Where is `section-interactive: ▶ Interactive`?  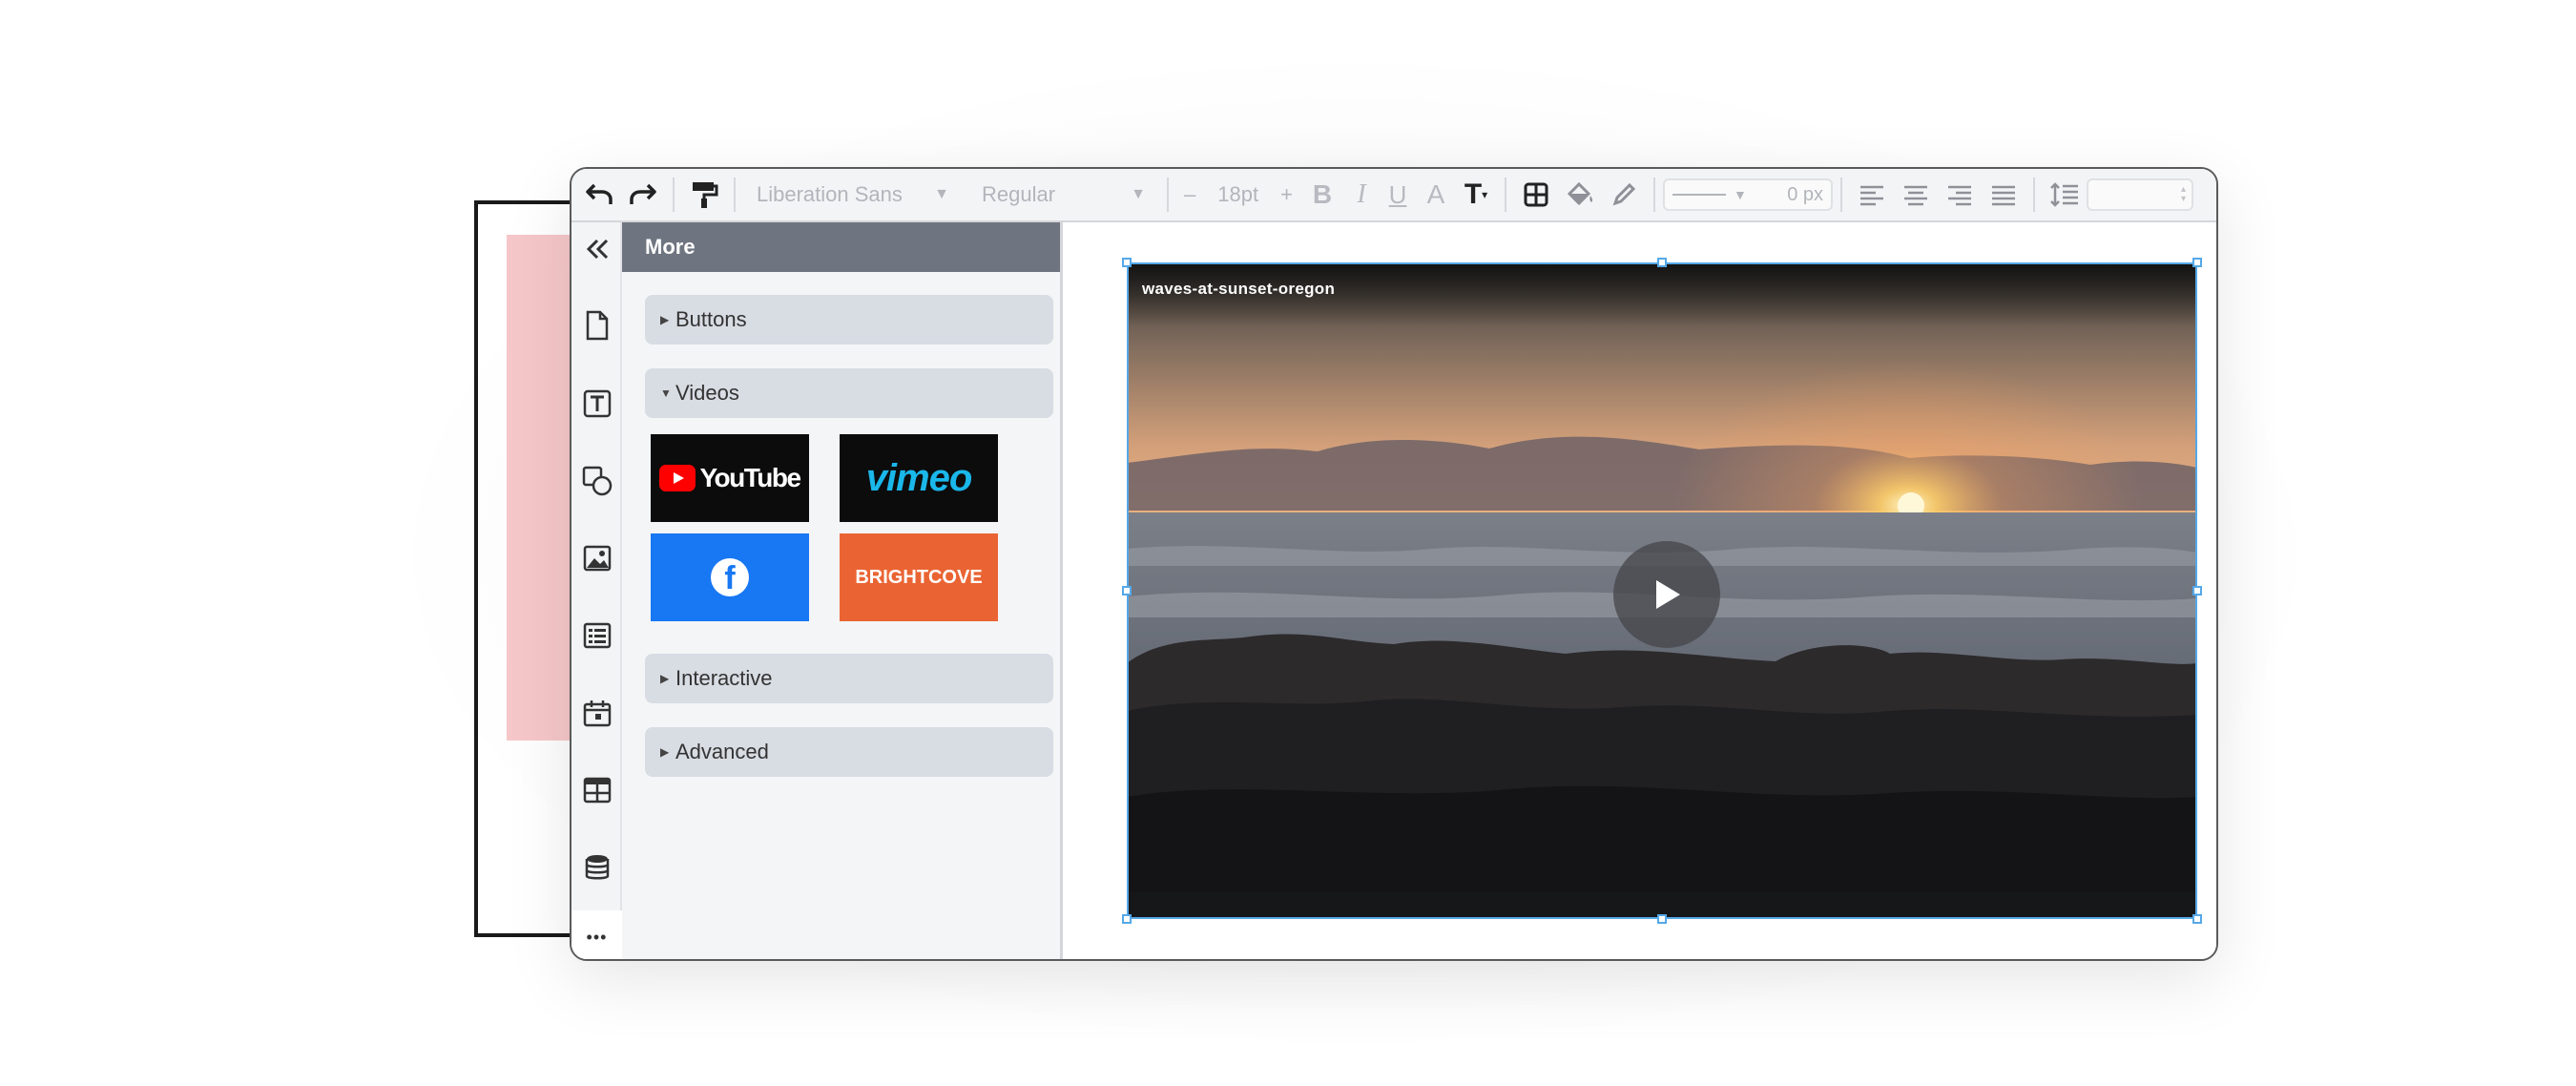
section-interactive: ▶ Interactive is located at coordinates (849, 679).